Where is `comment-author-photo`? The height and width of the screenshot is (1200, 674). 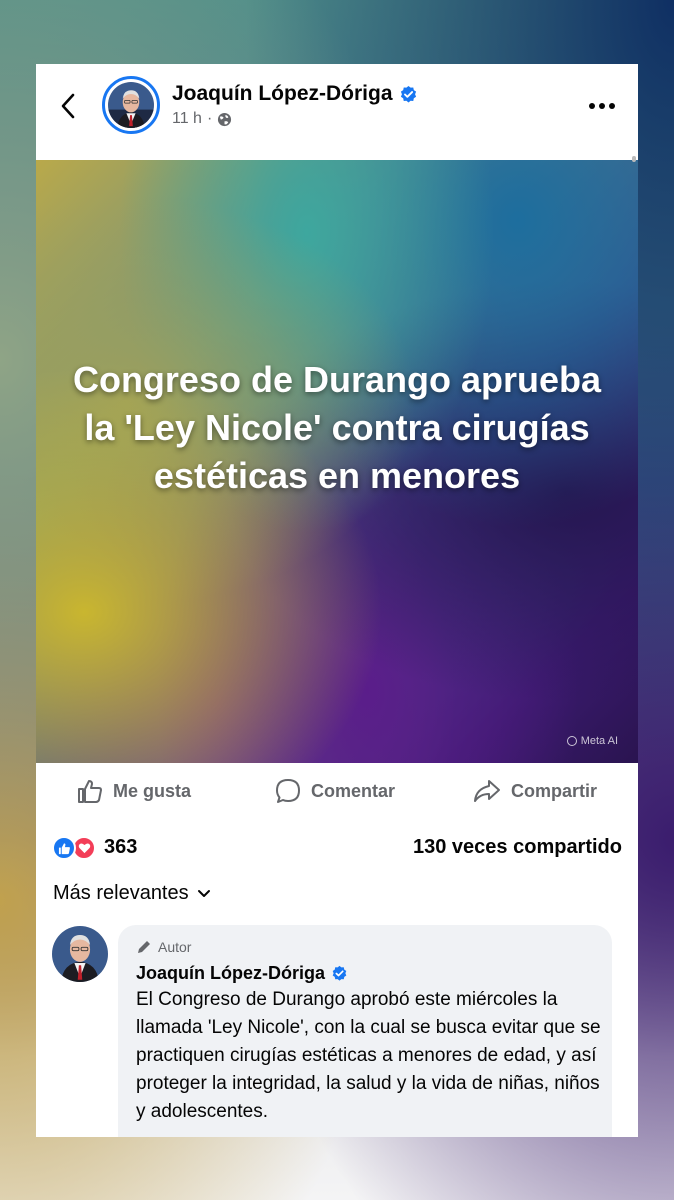
comment-author-photo is located at coordinates (80, 954).